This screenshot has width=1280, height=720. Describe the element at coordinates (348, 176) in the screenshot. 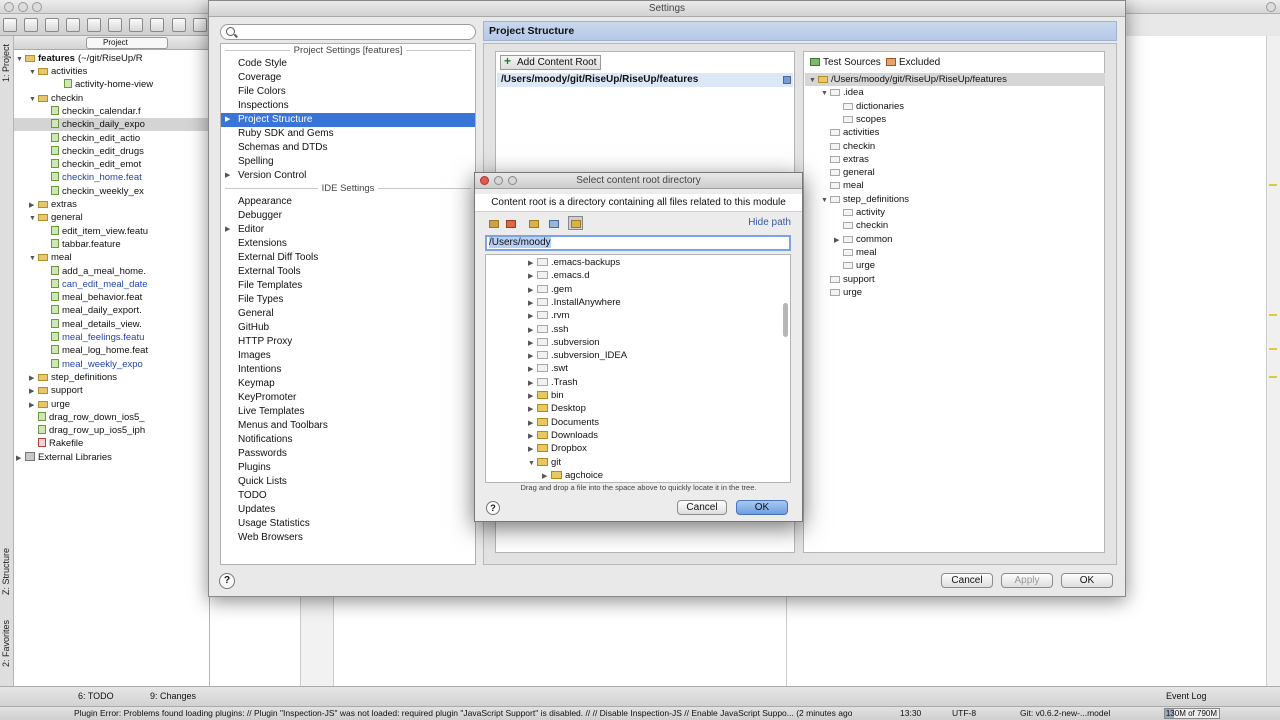

I see `settings-item: ▶ Version Control` at that location.